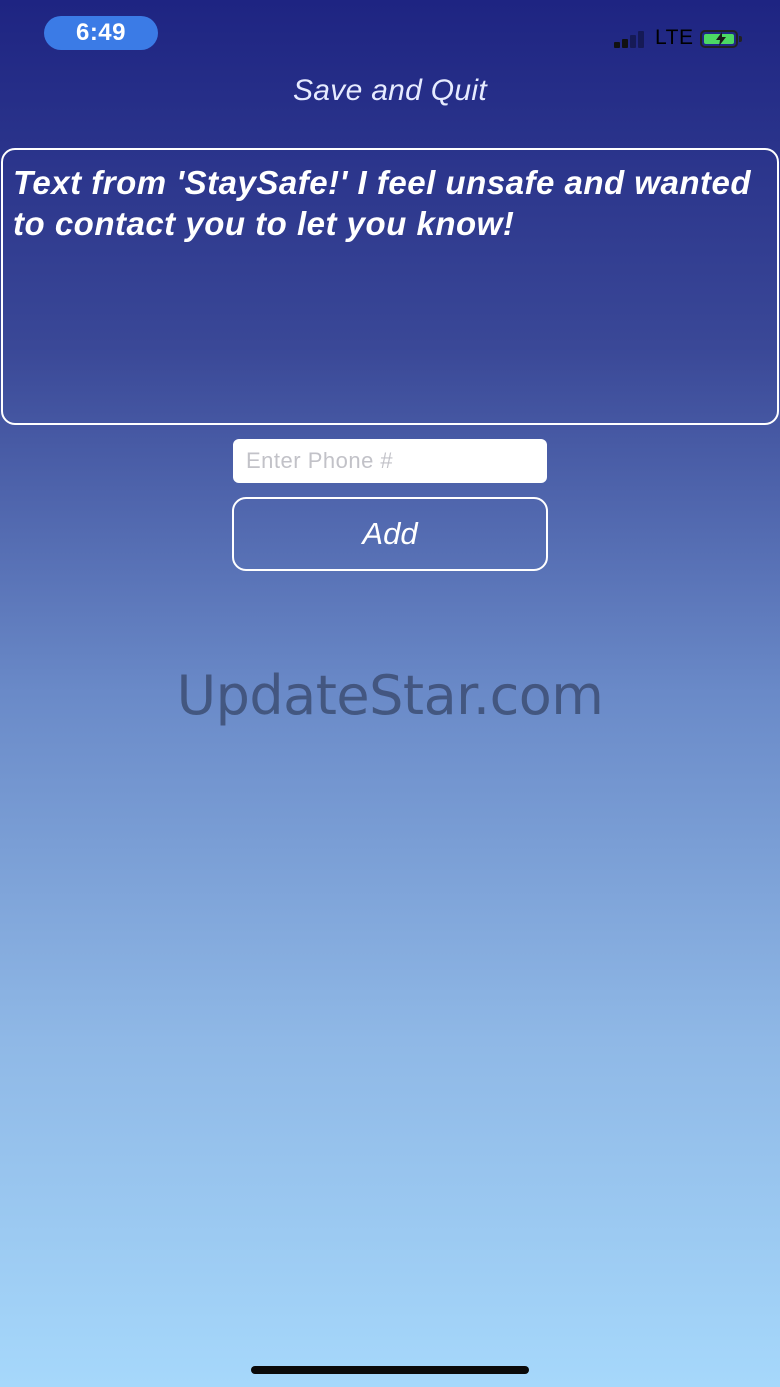  I want to click on add-button: Add, so click(390, 534).